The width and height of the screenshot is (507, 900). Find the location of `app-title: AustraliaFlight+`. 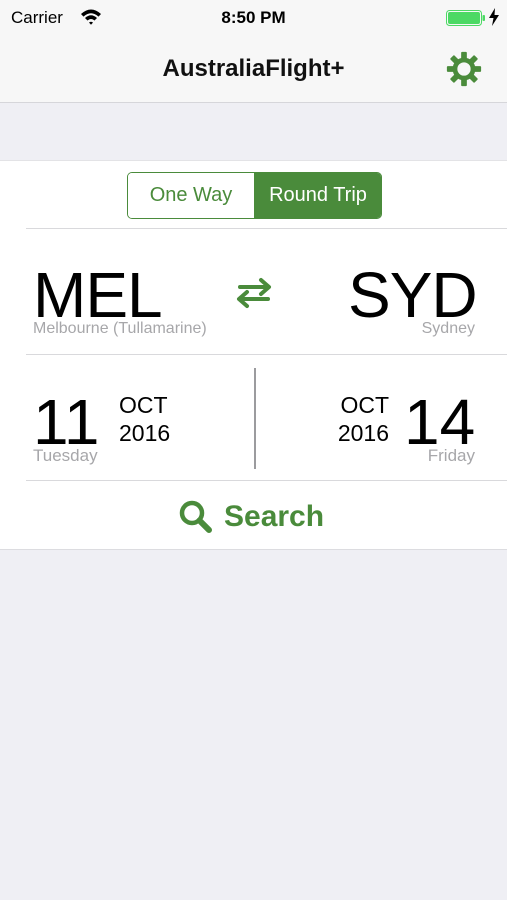

app-title: AustraliaFlight+ is located at coordinates (253, 68).